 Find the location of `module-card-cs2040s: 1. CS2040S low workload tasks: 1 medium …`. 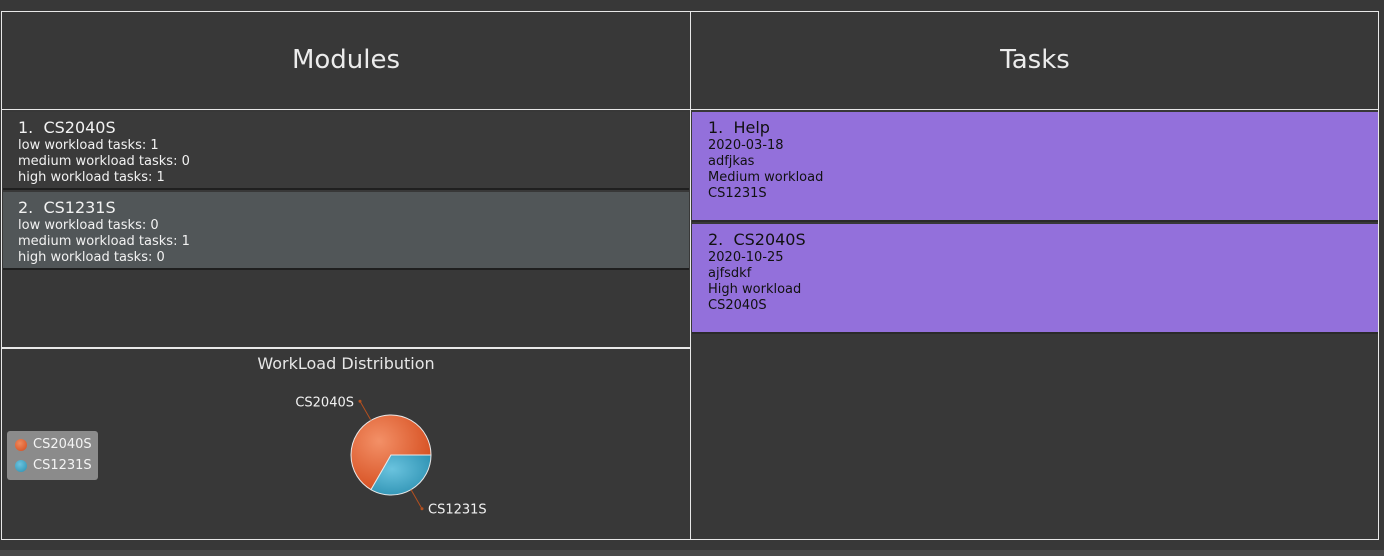

module-card-cs2040s: 1. CS2040S low workload tasks: 1 medium … is located at coordinates (346, 151).